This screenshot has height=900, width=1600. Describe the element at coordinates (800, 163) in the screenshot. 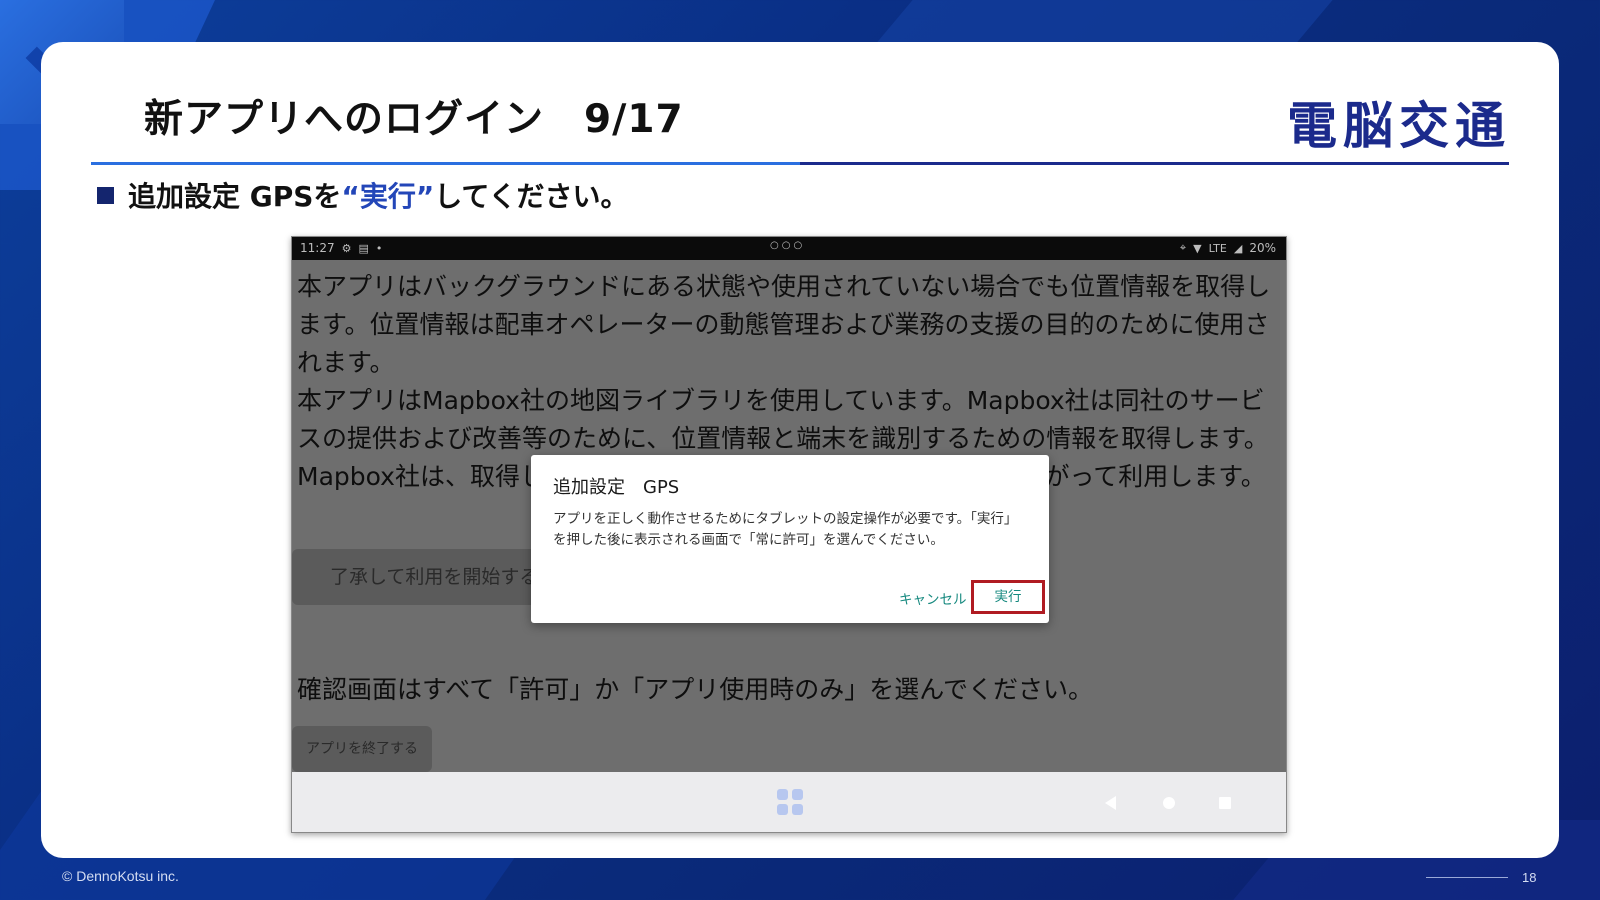

I see `title-divider` at that location.